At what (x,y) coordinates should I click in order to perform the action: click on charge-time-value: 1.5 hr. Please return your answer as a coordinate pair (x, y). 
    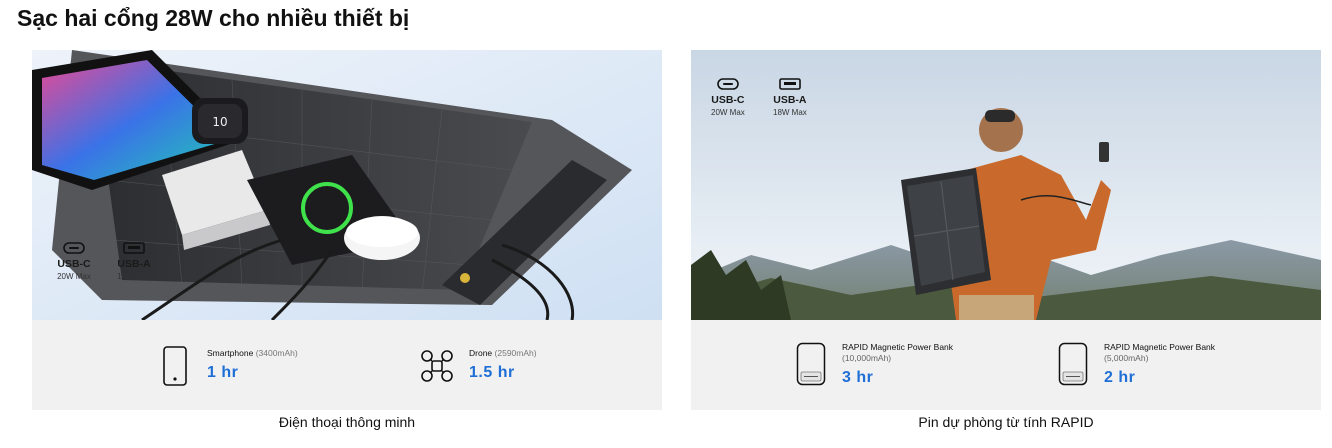
    Looking at the image, I should click on (492, 372).